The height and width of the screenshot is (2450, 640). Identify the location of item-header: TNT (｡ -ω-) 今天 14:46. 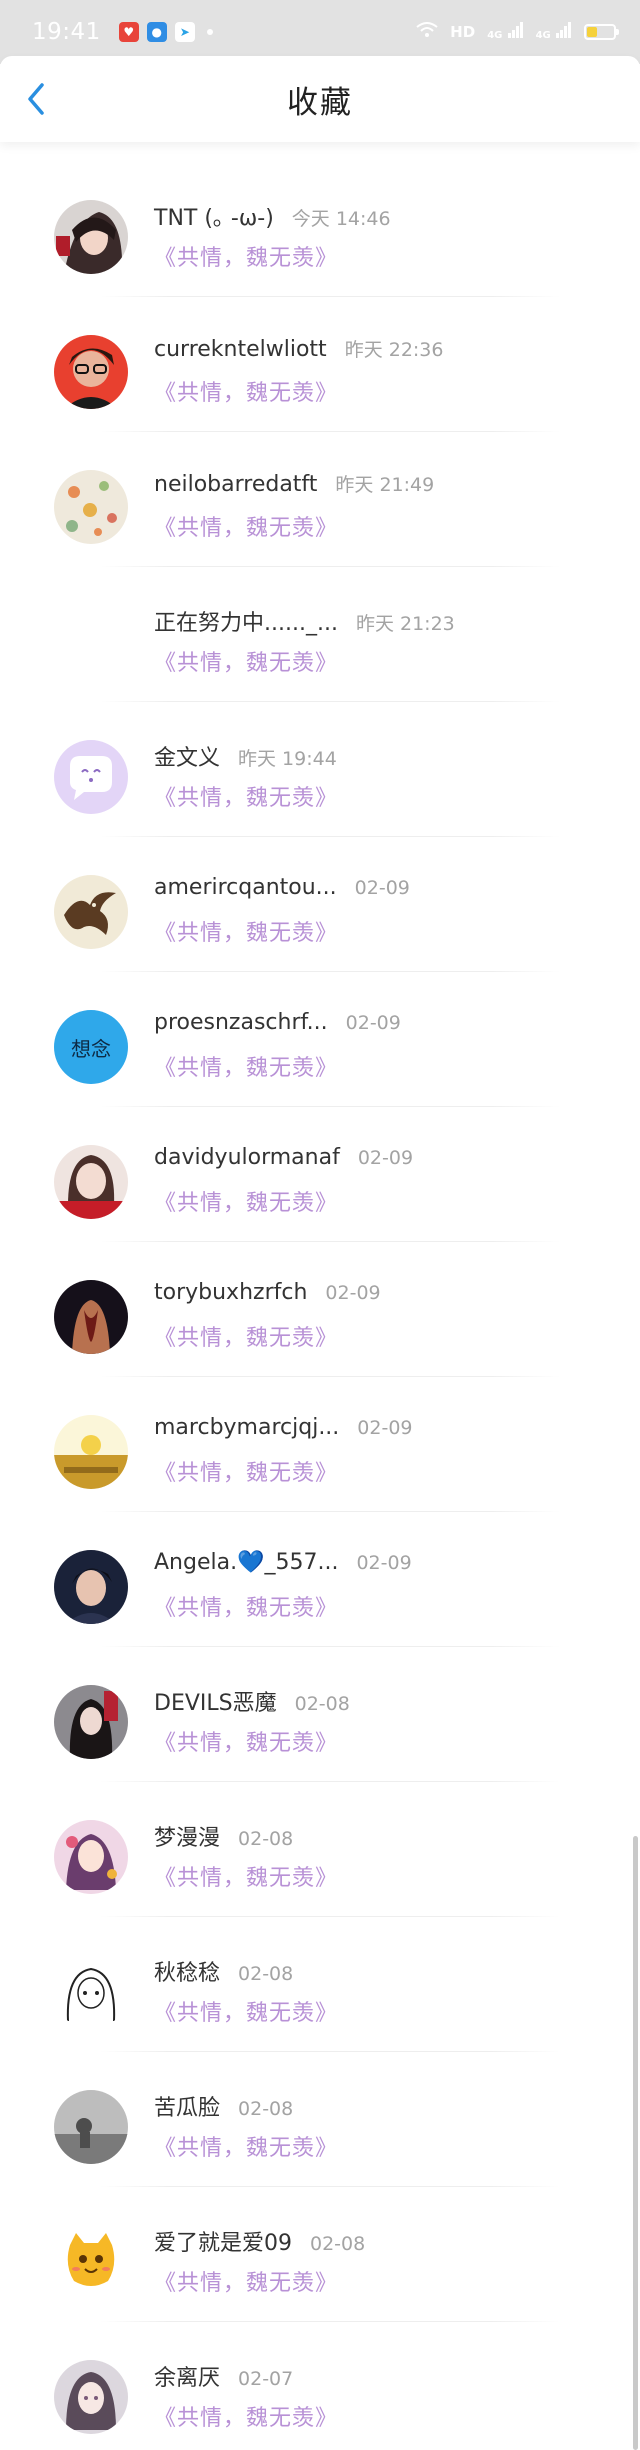
(377, 217).